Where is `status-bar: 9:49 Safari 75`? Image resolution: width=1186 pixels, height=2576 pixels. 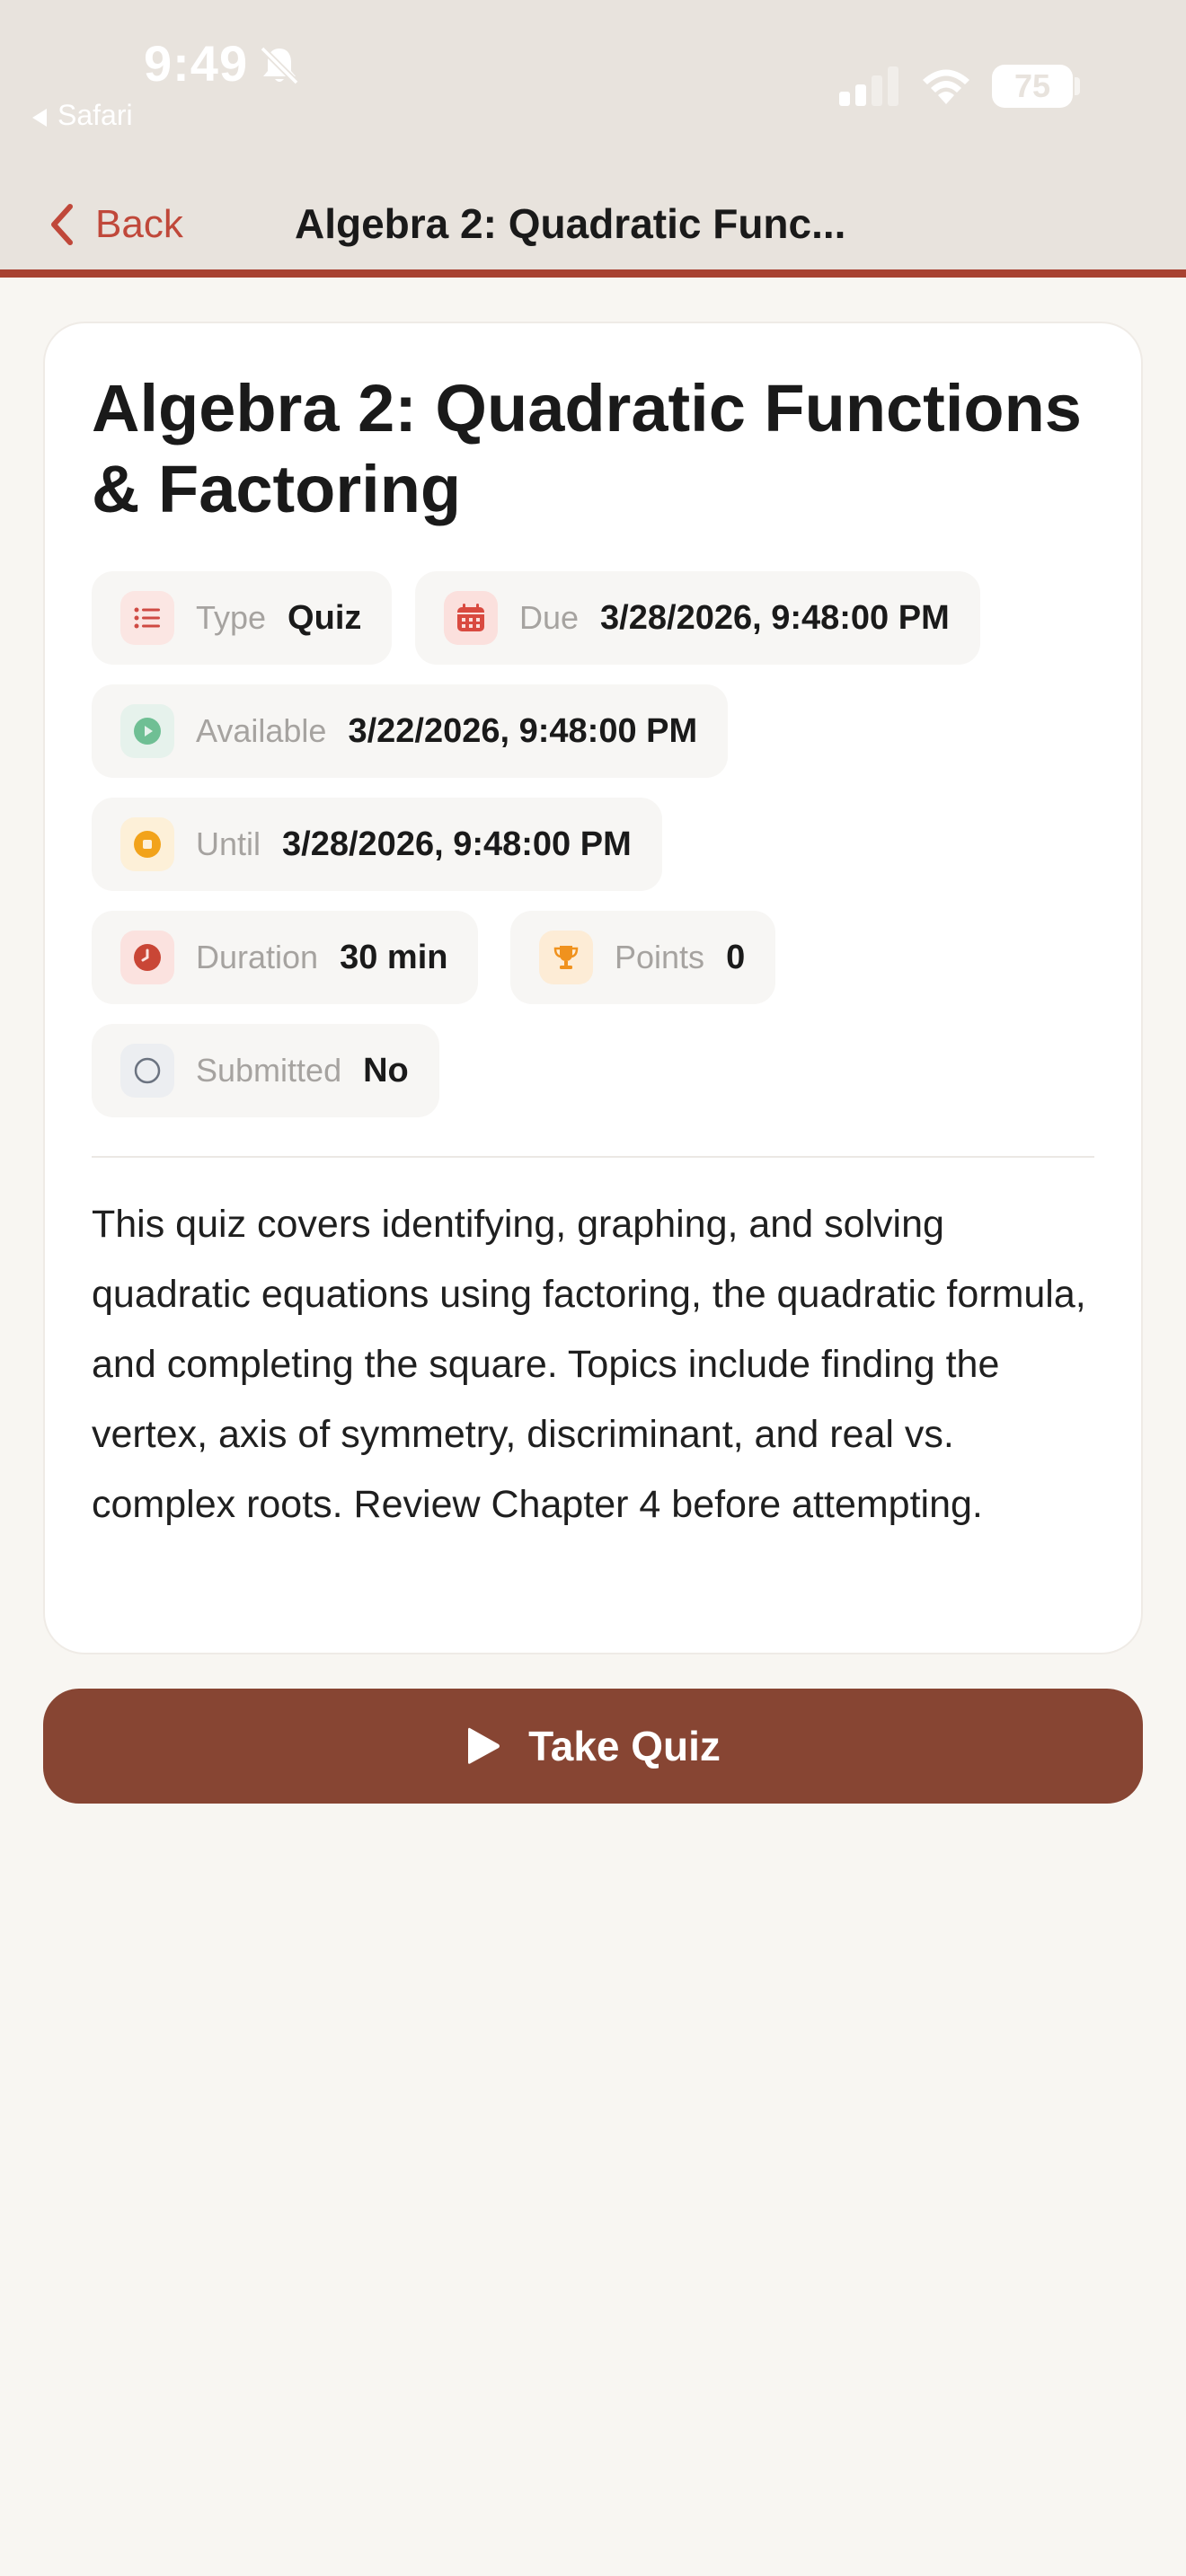
status-bar: 9:49 Safari 75 is located at coordinates (593, 90).